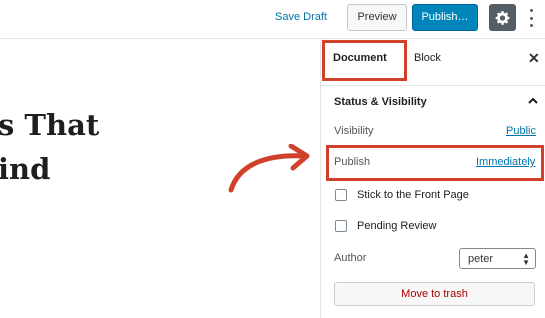 This screenshot has height=318, width=545. What do you see at coordinates (526, 259) in the screenshot?
I see `select-arrows-icon: ▲ ▼` at bounding box center [526, 259].